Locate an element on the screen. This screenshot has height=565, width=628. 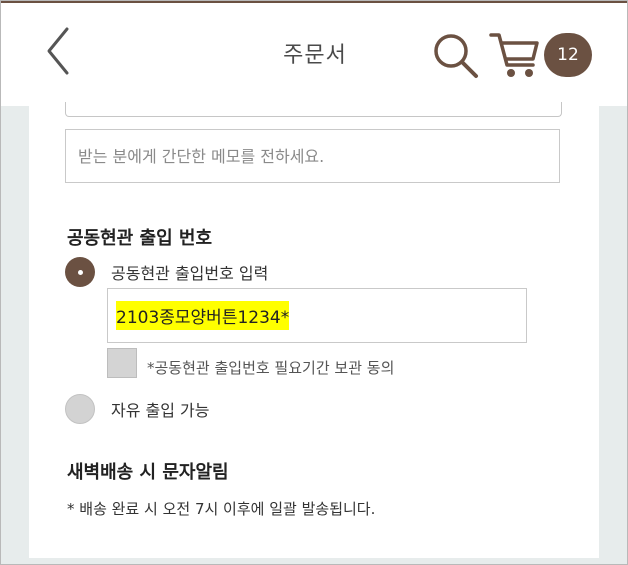
dawn-notice-text: * 배송 완료 시 오전 7시 이후에 일괄 발송됩니다. is located at coordinates (221, 509).